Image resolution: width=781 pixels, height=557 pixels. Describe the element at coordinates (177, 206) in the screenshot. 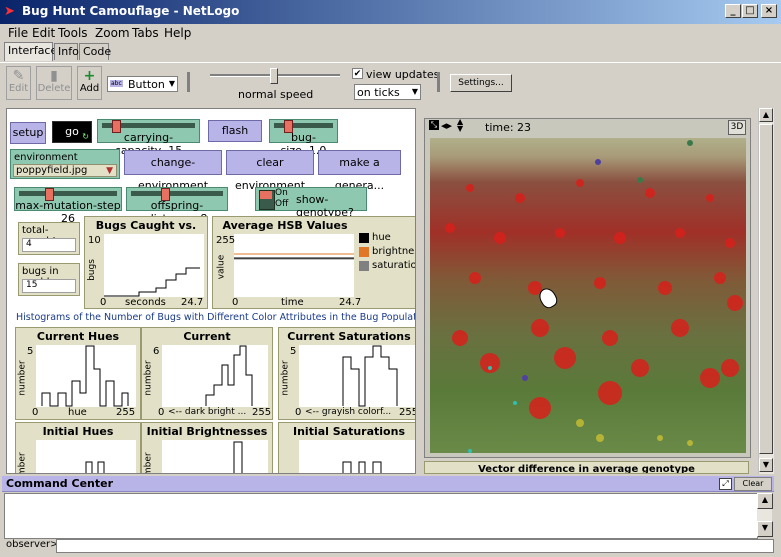

I see `offspring-distance-slider: offspring-distance 8` at that location.